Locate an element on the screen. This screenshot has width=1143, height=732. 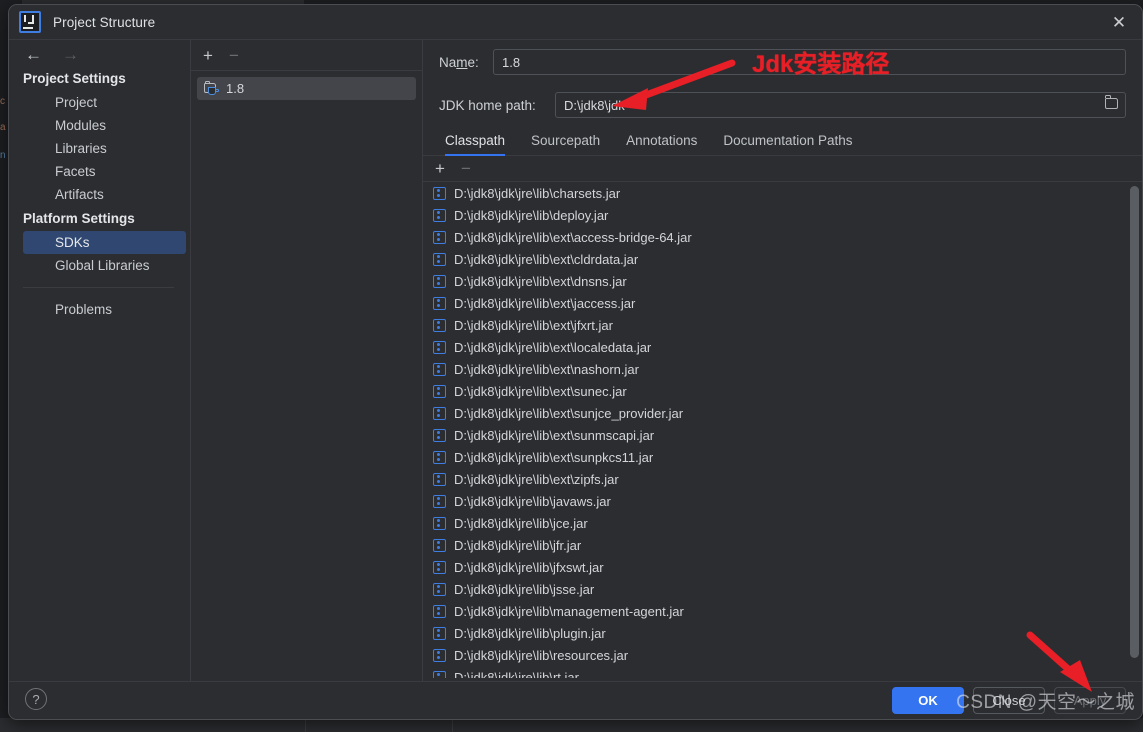
classpath-row: D:\jdk8\jdk\jre\lib\jfr.jar is located at coordinates (782, 545).